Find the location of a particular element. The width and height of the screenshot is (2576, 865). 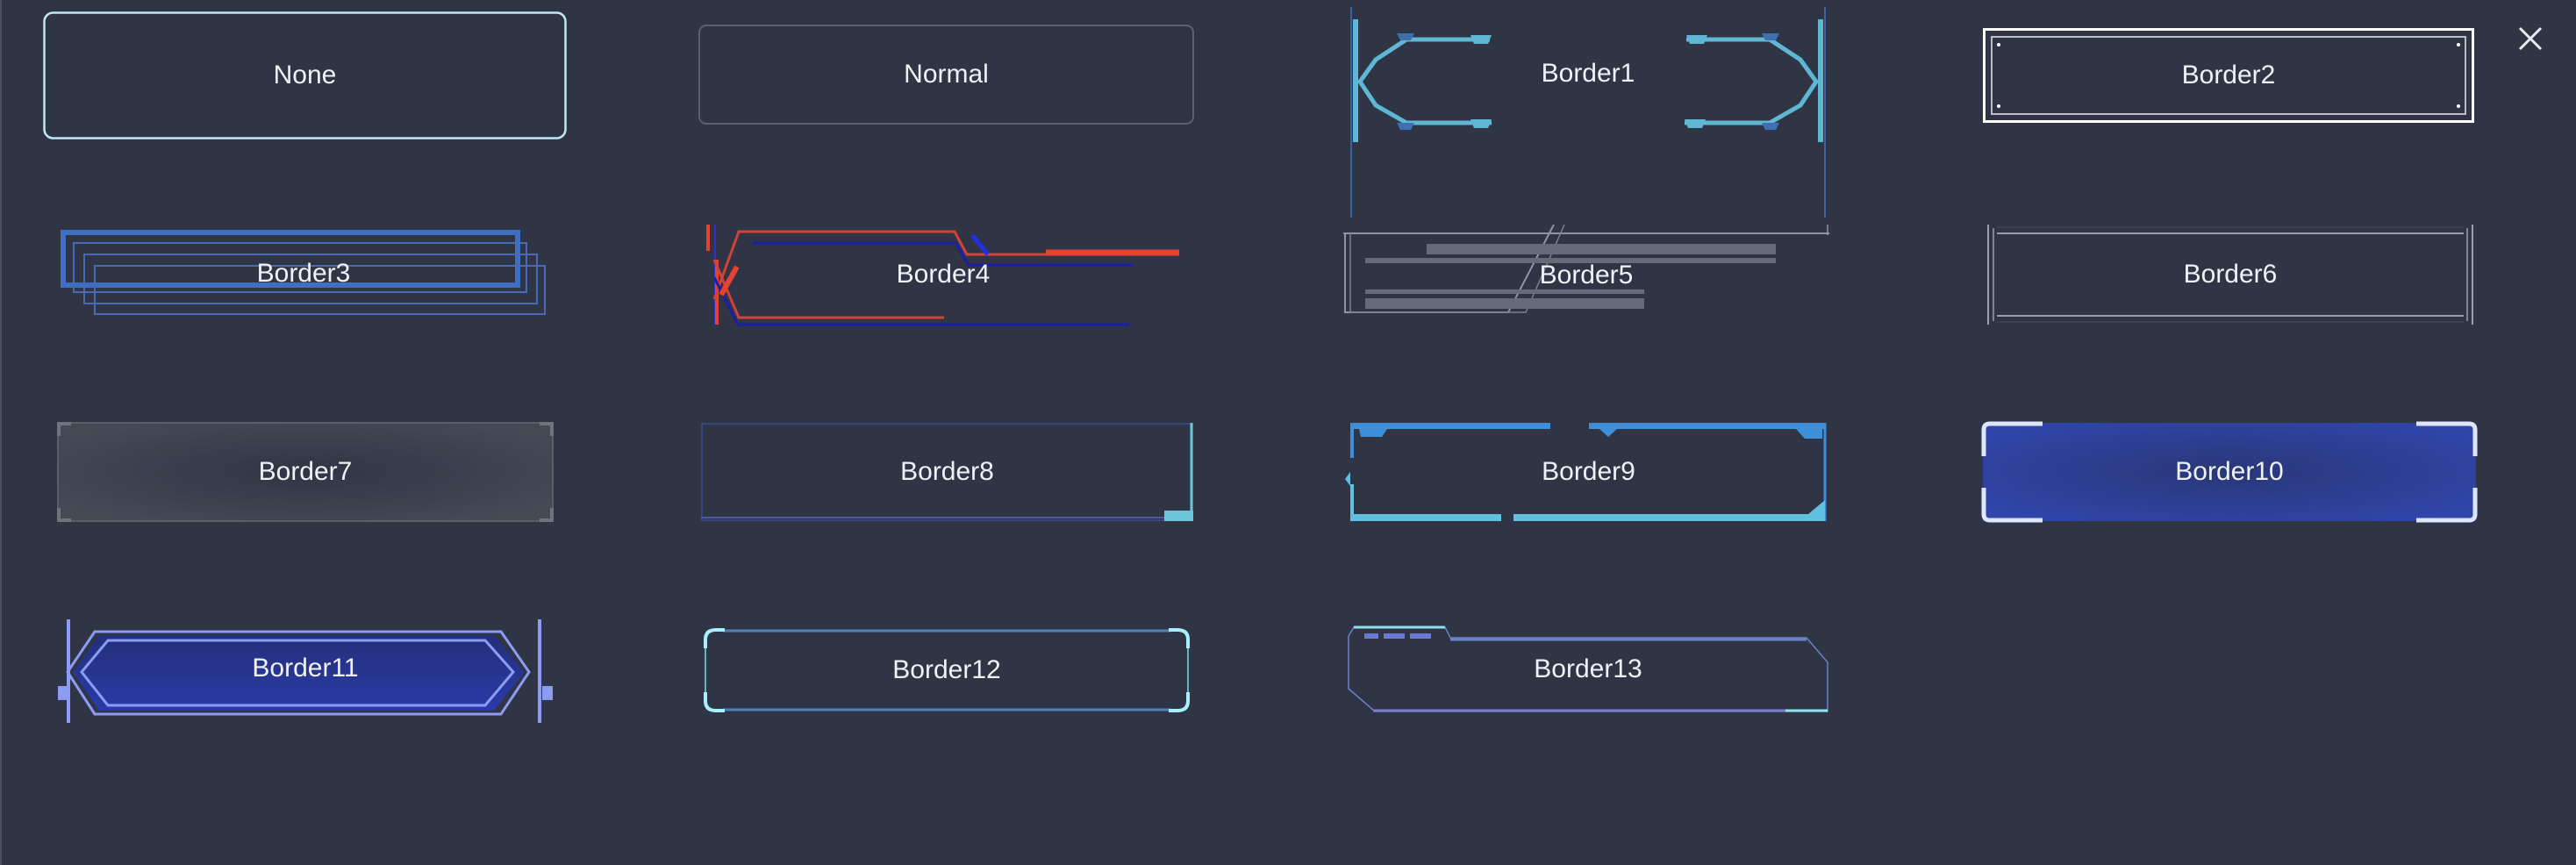

border1-frame is located at coordinates (1588, 112).